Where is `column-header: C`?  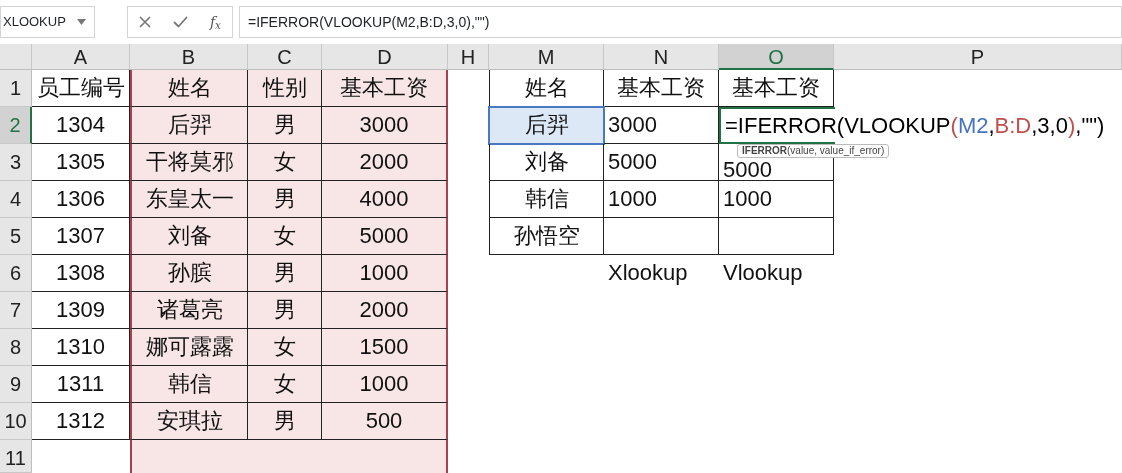 column-header: C is located at coordinates (285, 57).